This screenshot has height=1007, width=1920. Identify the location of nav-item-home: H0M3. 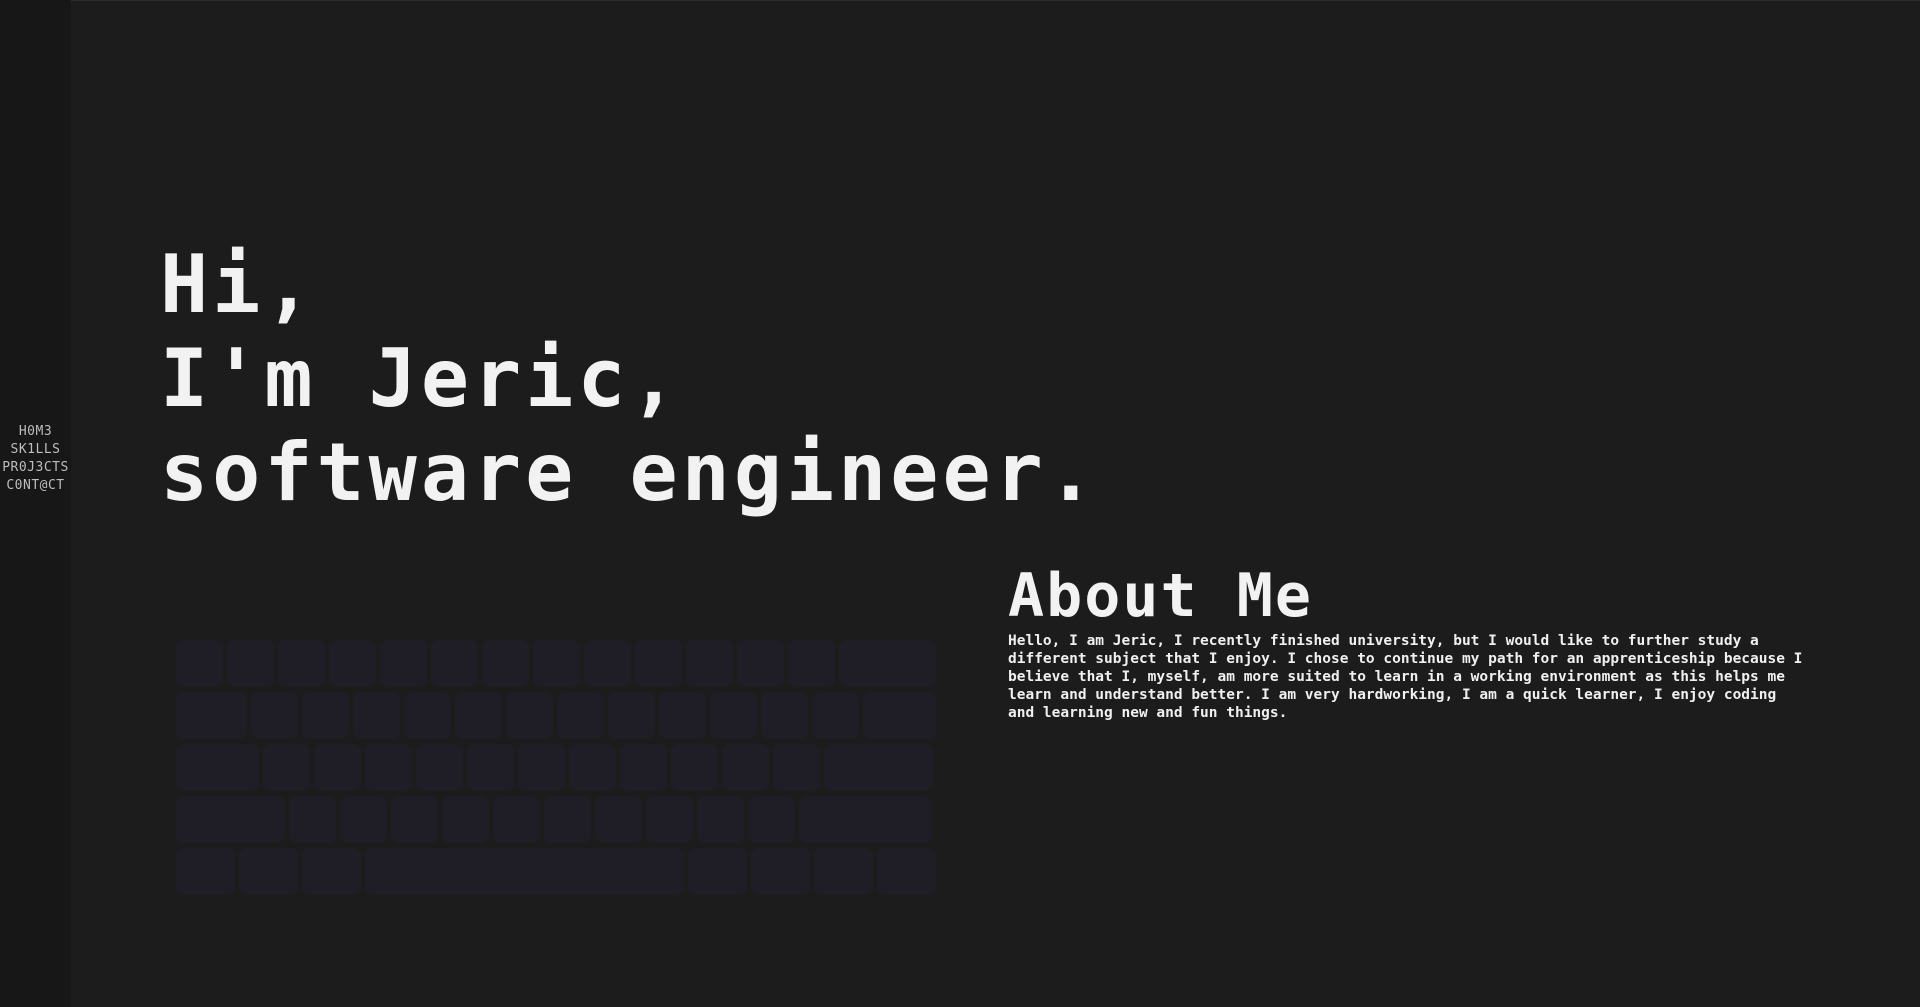
(35, 432).